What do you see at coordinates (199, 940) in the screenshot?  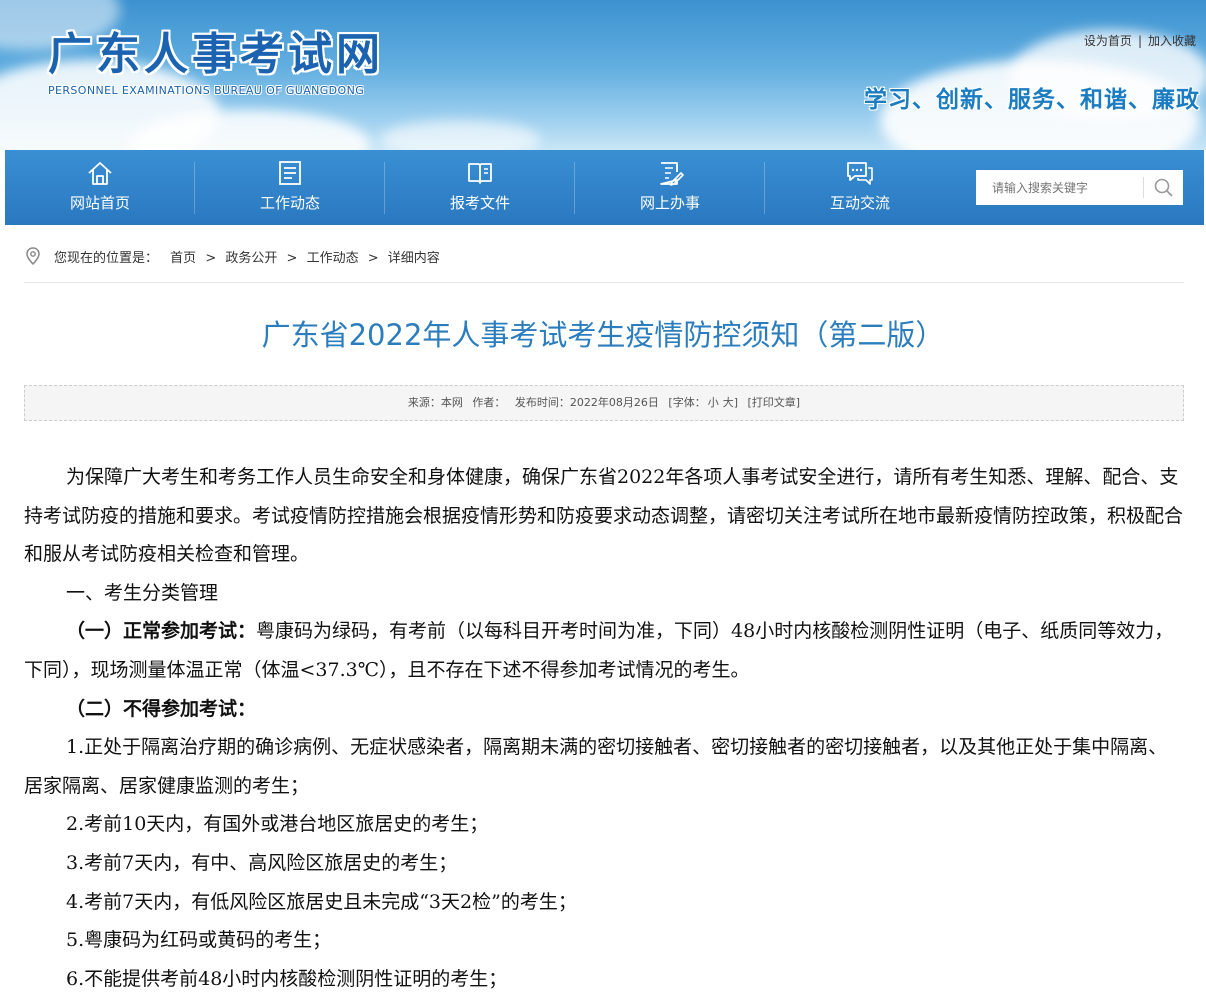 I see `list-item: 5.粤康码为红码或黄码的考生；` at bounding box center [199, 940].